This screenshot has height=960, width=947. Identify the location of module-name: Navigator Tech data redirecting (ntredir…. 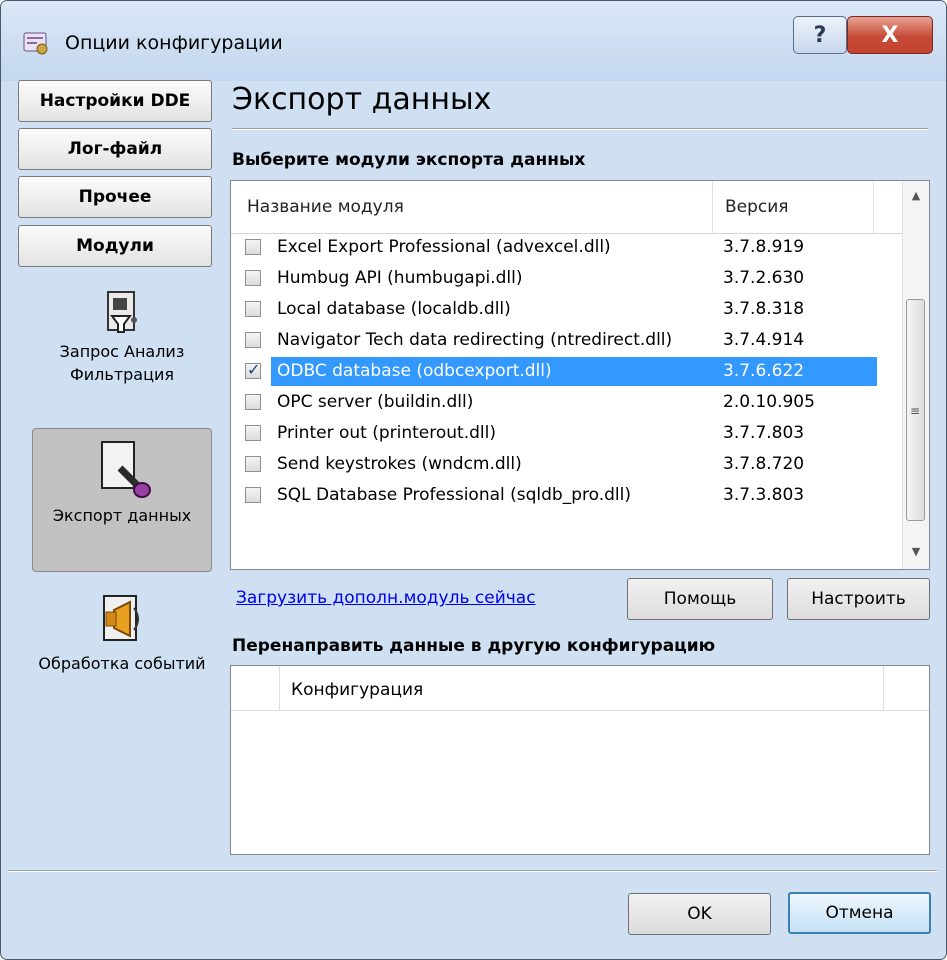
(475, 340).